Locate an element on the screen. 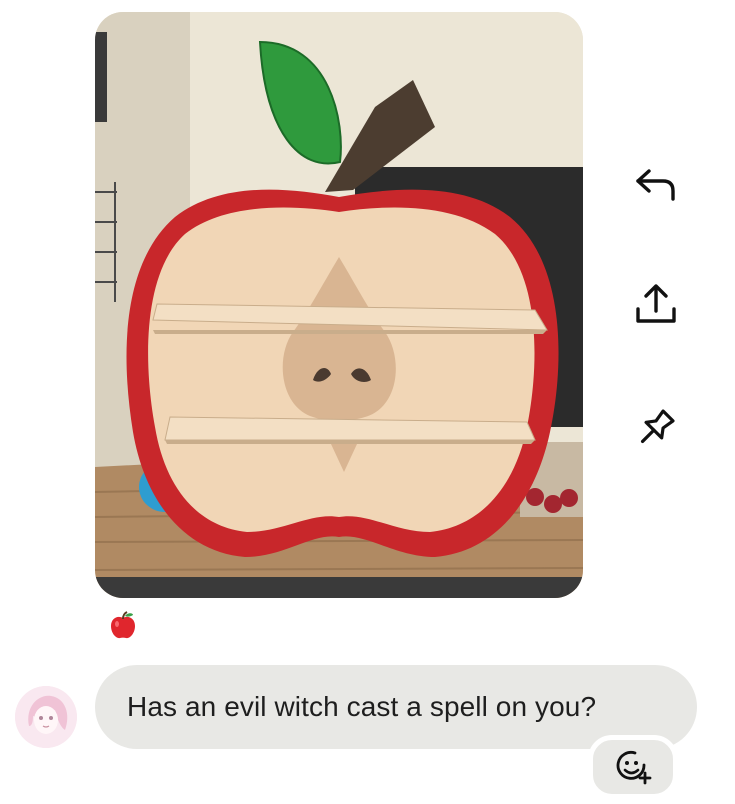  add-reaction-smiley-icon is located at coordinates (634, 768).